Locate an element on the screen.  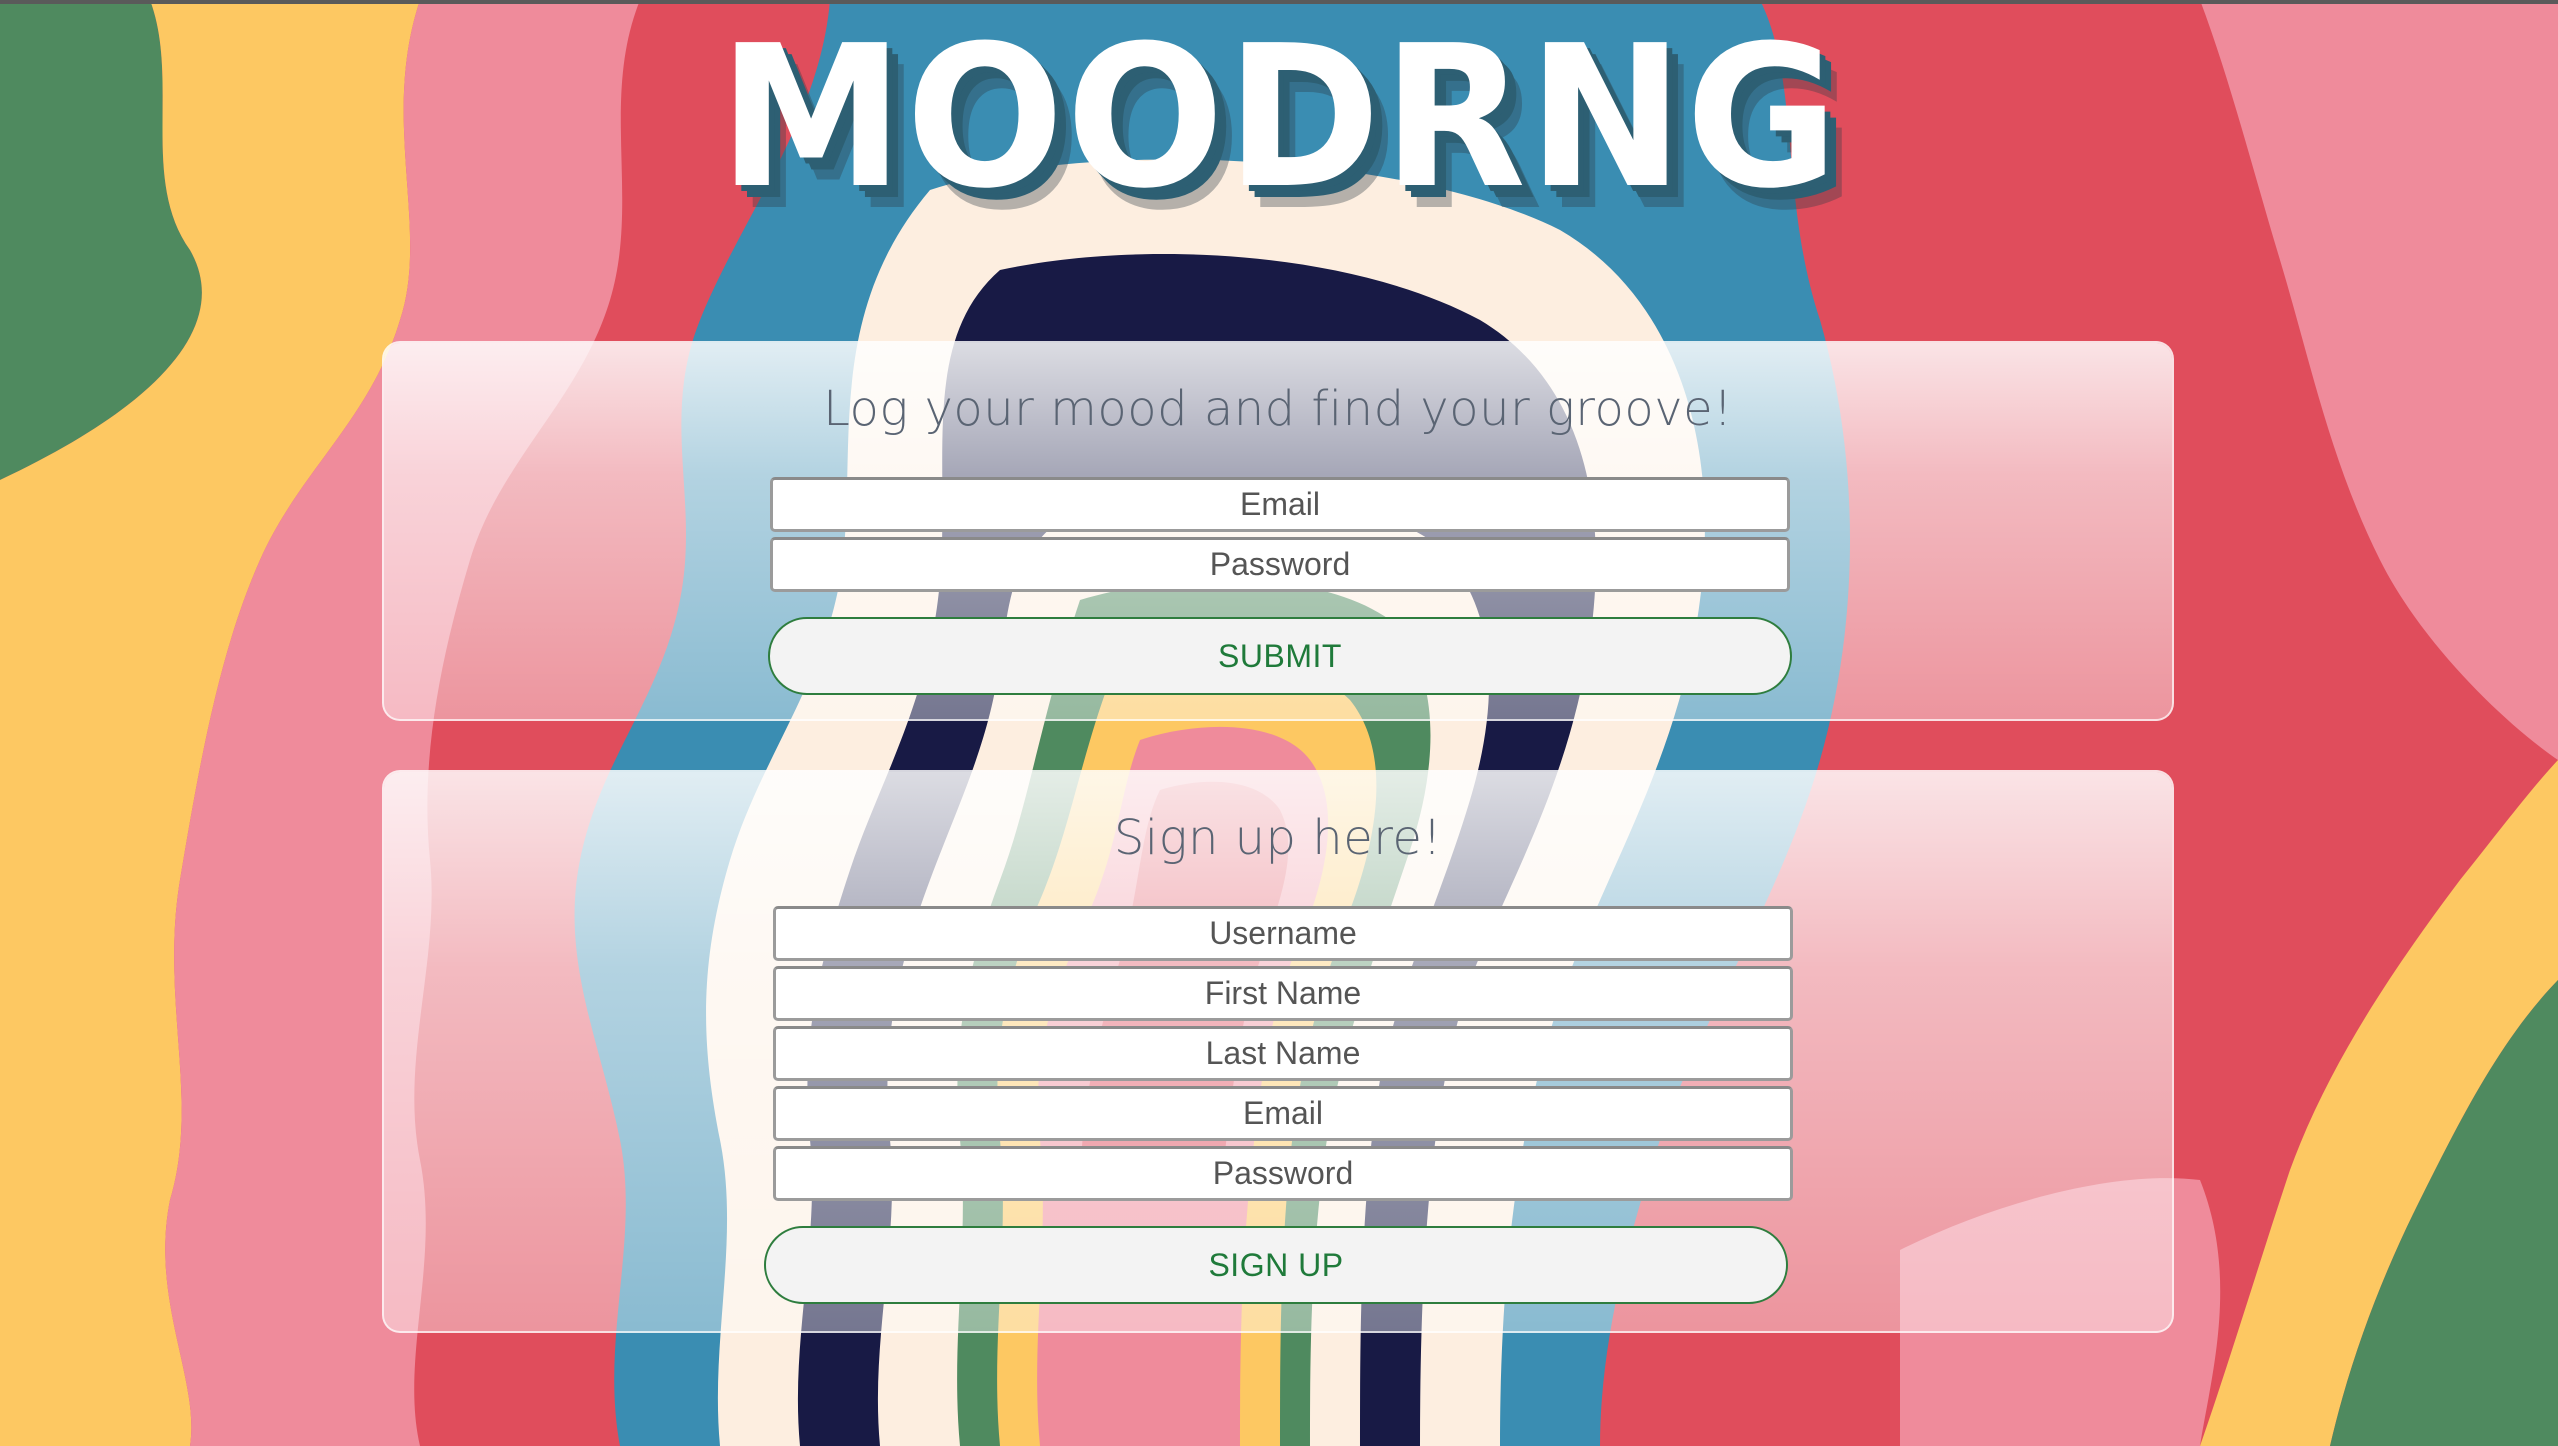
top-border is located at coordinates (1279, 2).